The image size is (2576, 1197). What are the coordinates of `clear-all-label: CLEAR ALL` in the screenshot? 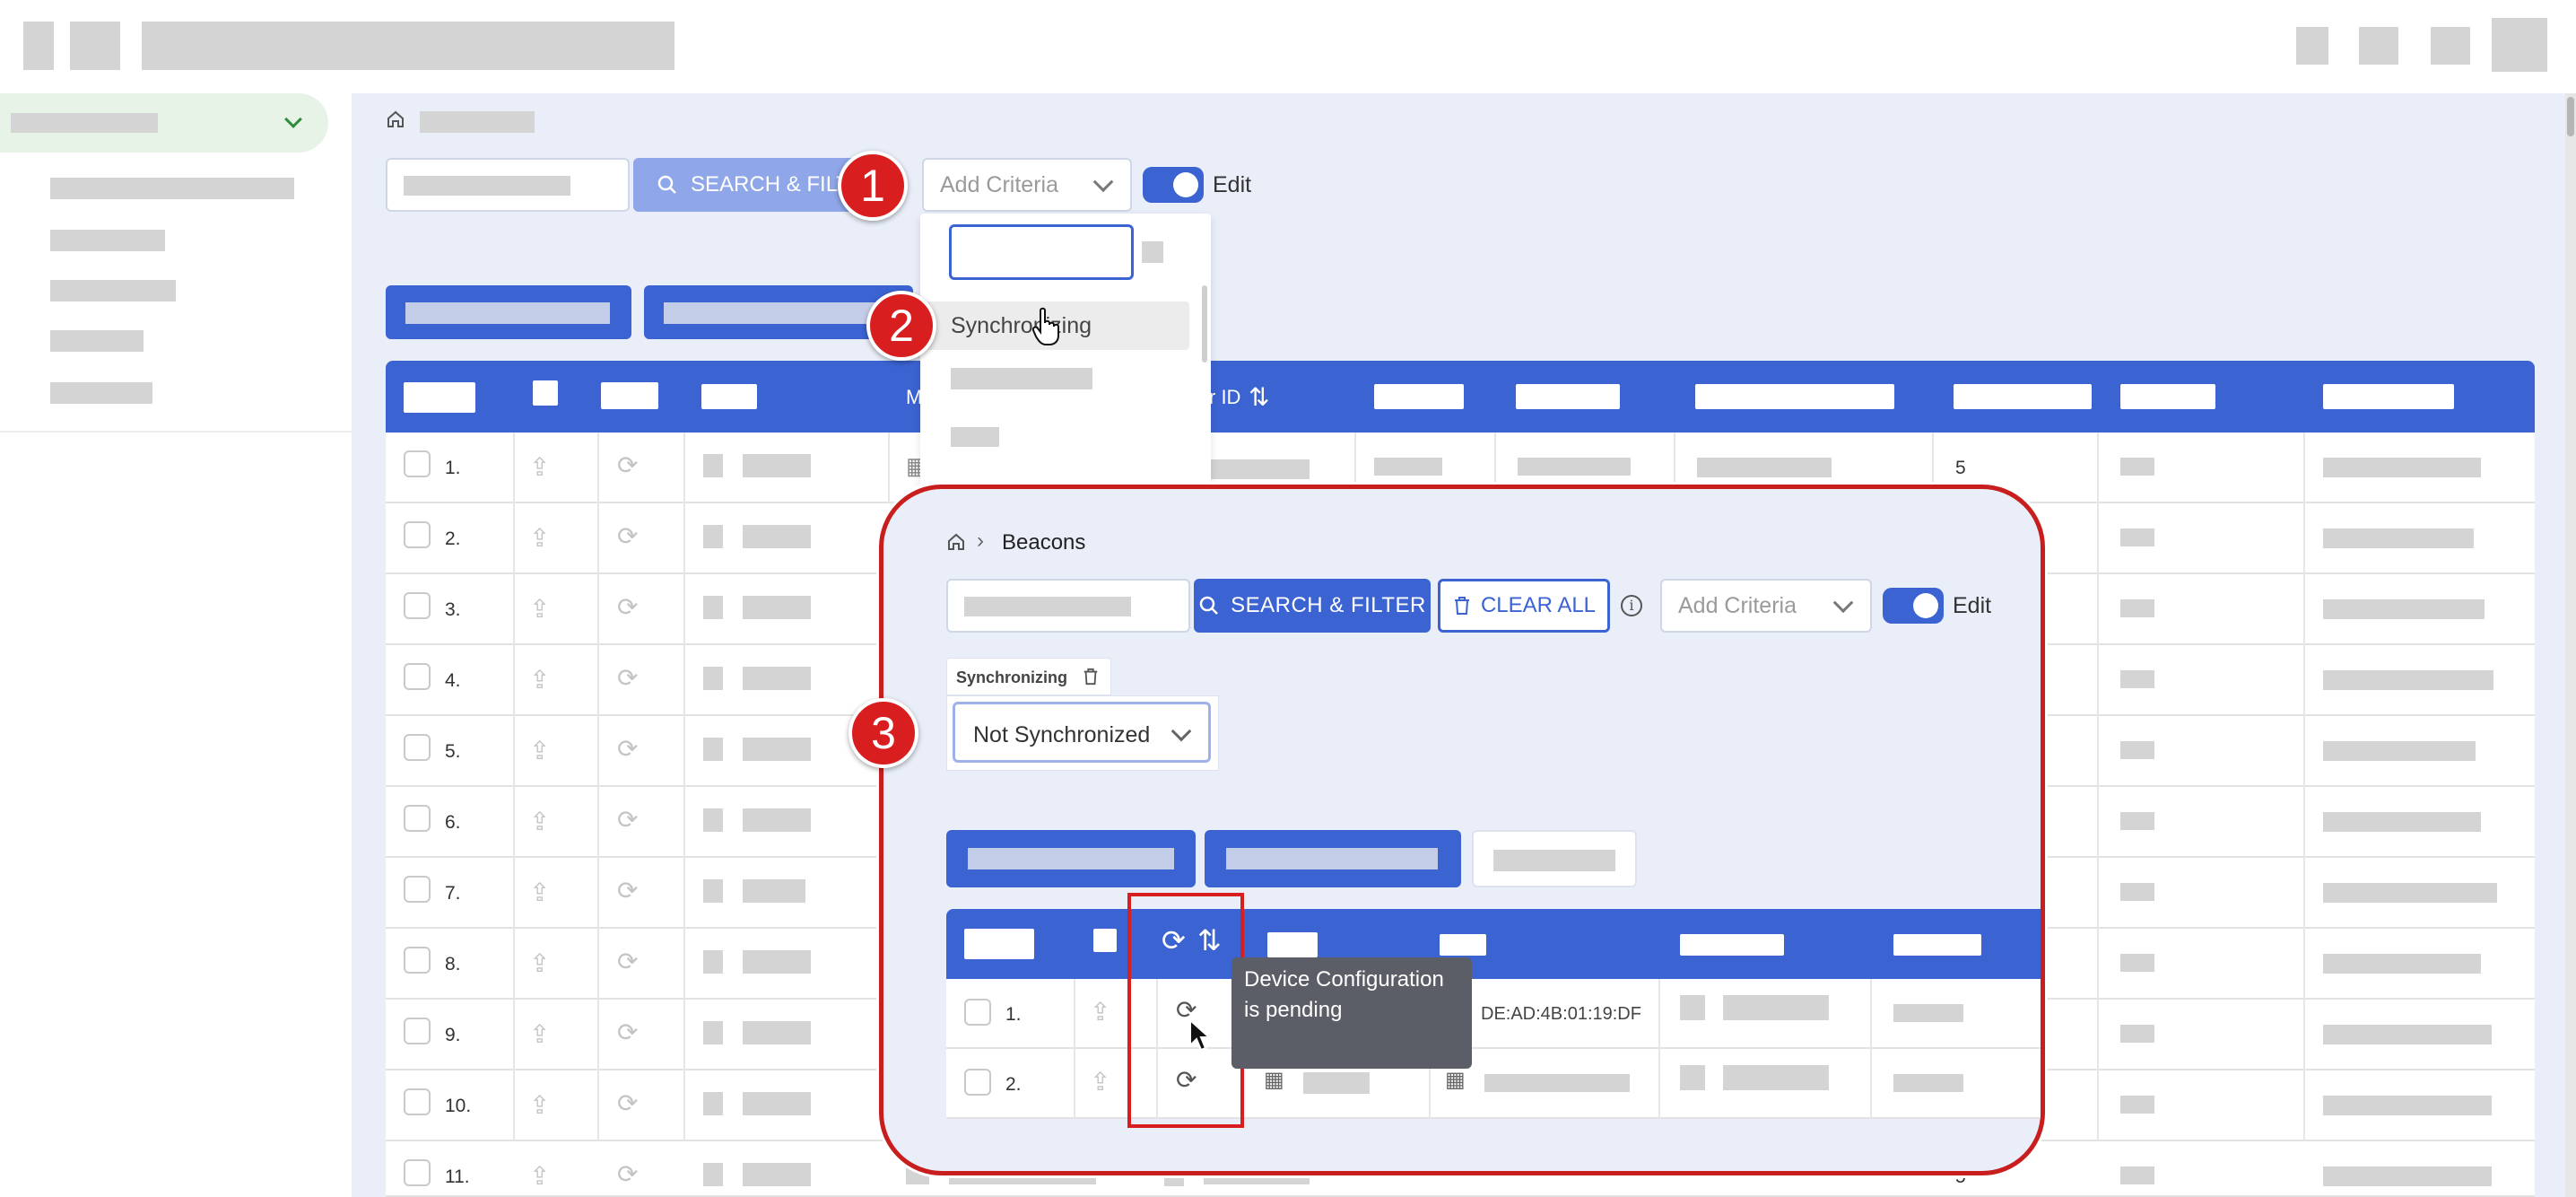 It's located at (1538, 605).